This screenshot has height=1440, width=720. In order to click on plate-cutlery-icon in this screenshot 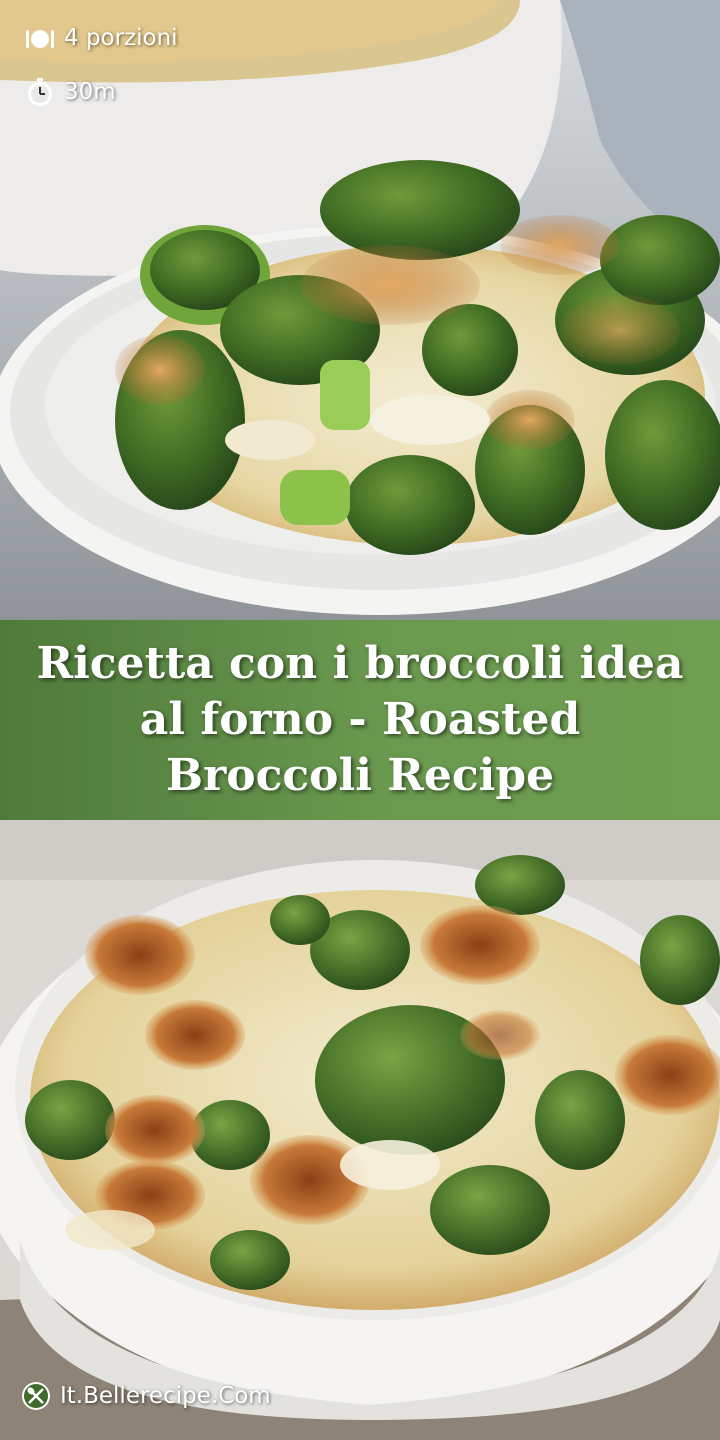, I will do `click(40, 39)`.